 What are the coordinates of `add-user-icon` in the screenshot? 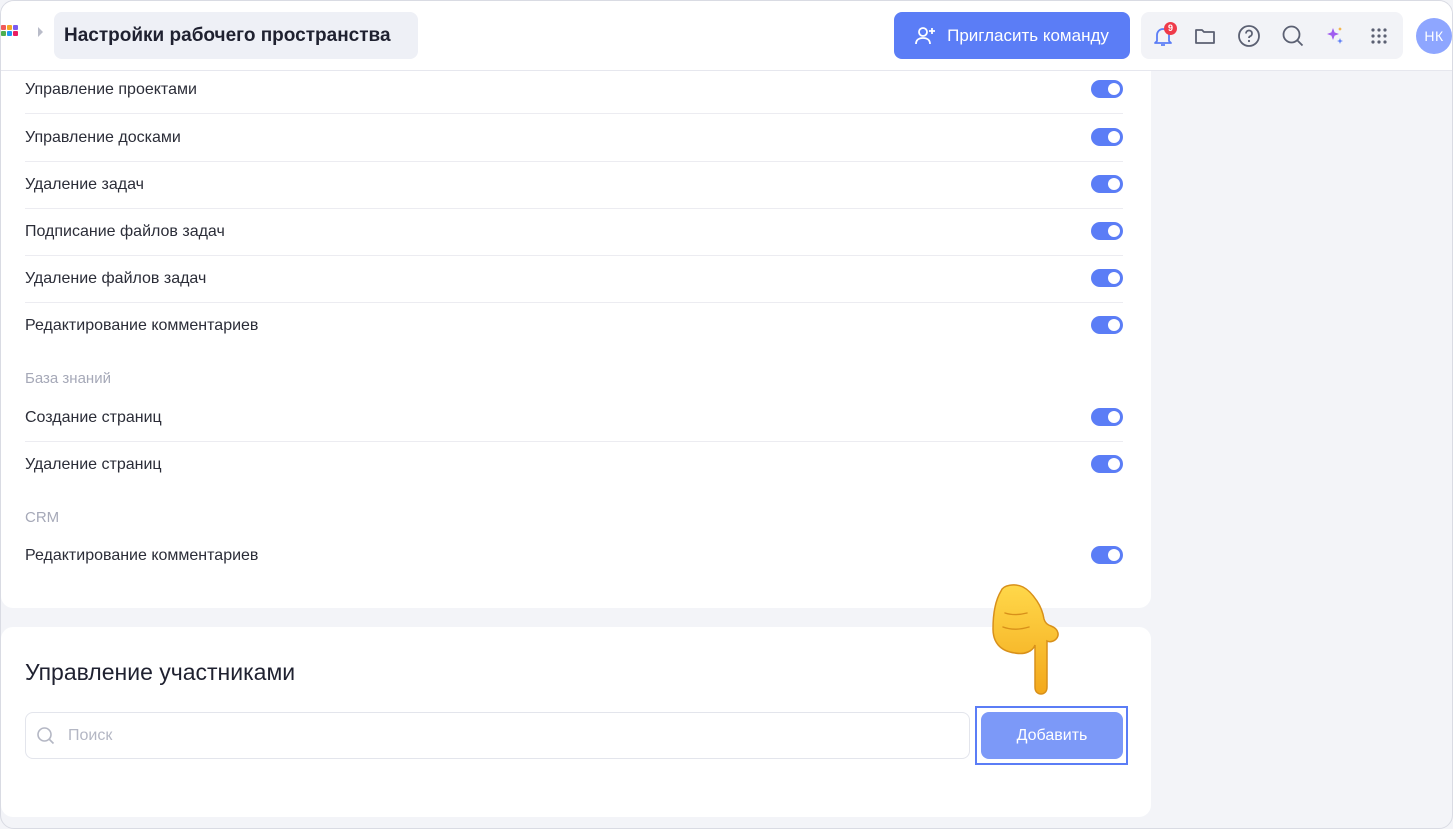 It's located at (925, 35).